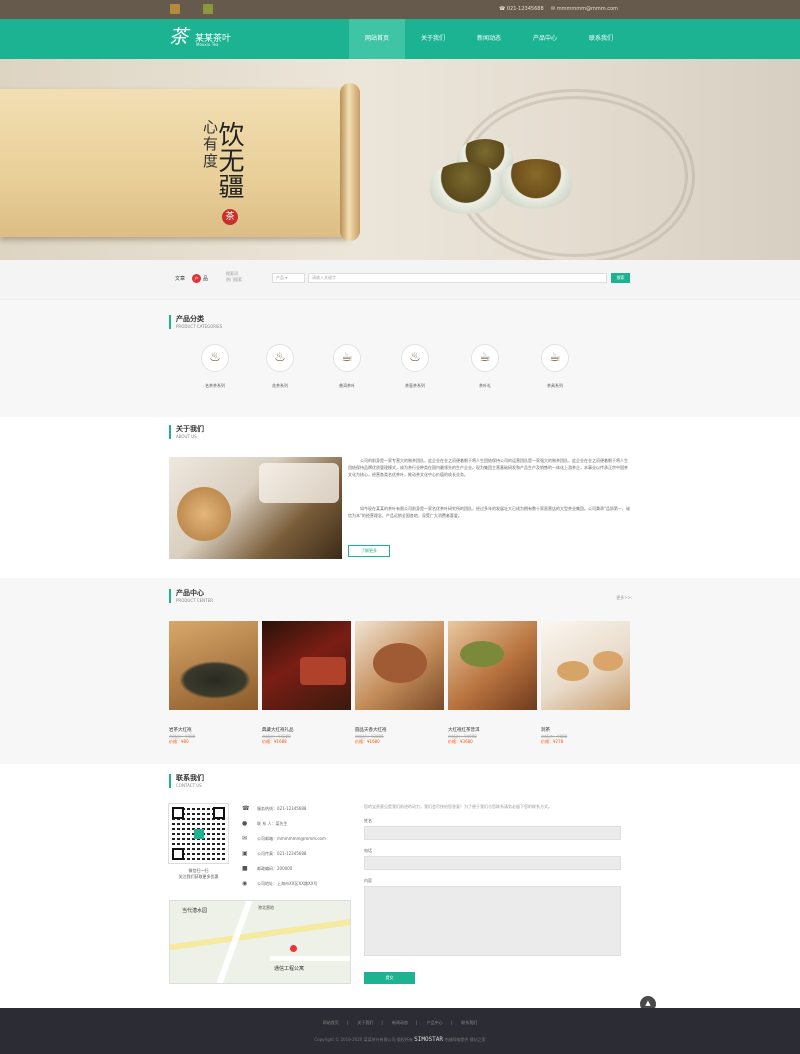  I want to click on map-label: 港北营地, so click(266, 907).